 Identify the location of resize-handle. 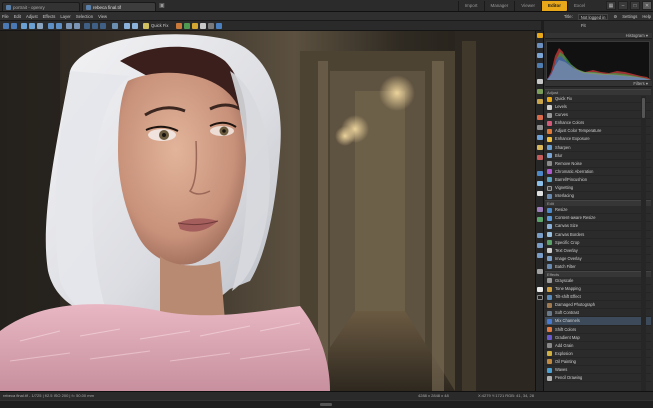
(326, 404).